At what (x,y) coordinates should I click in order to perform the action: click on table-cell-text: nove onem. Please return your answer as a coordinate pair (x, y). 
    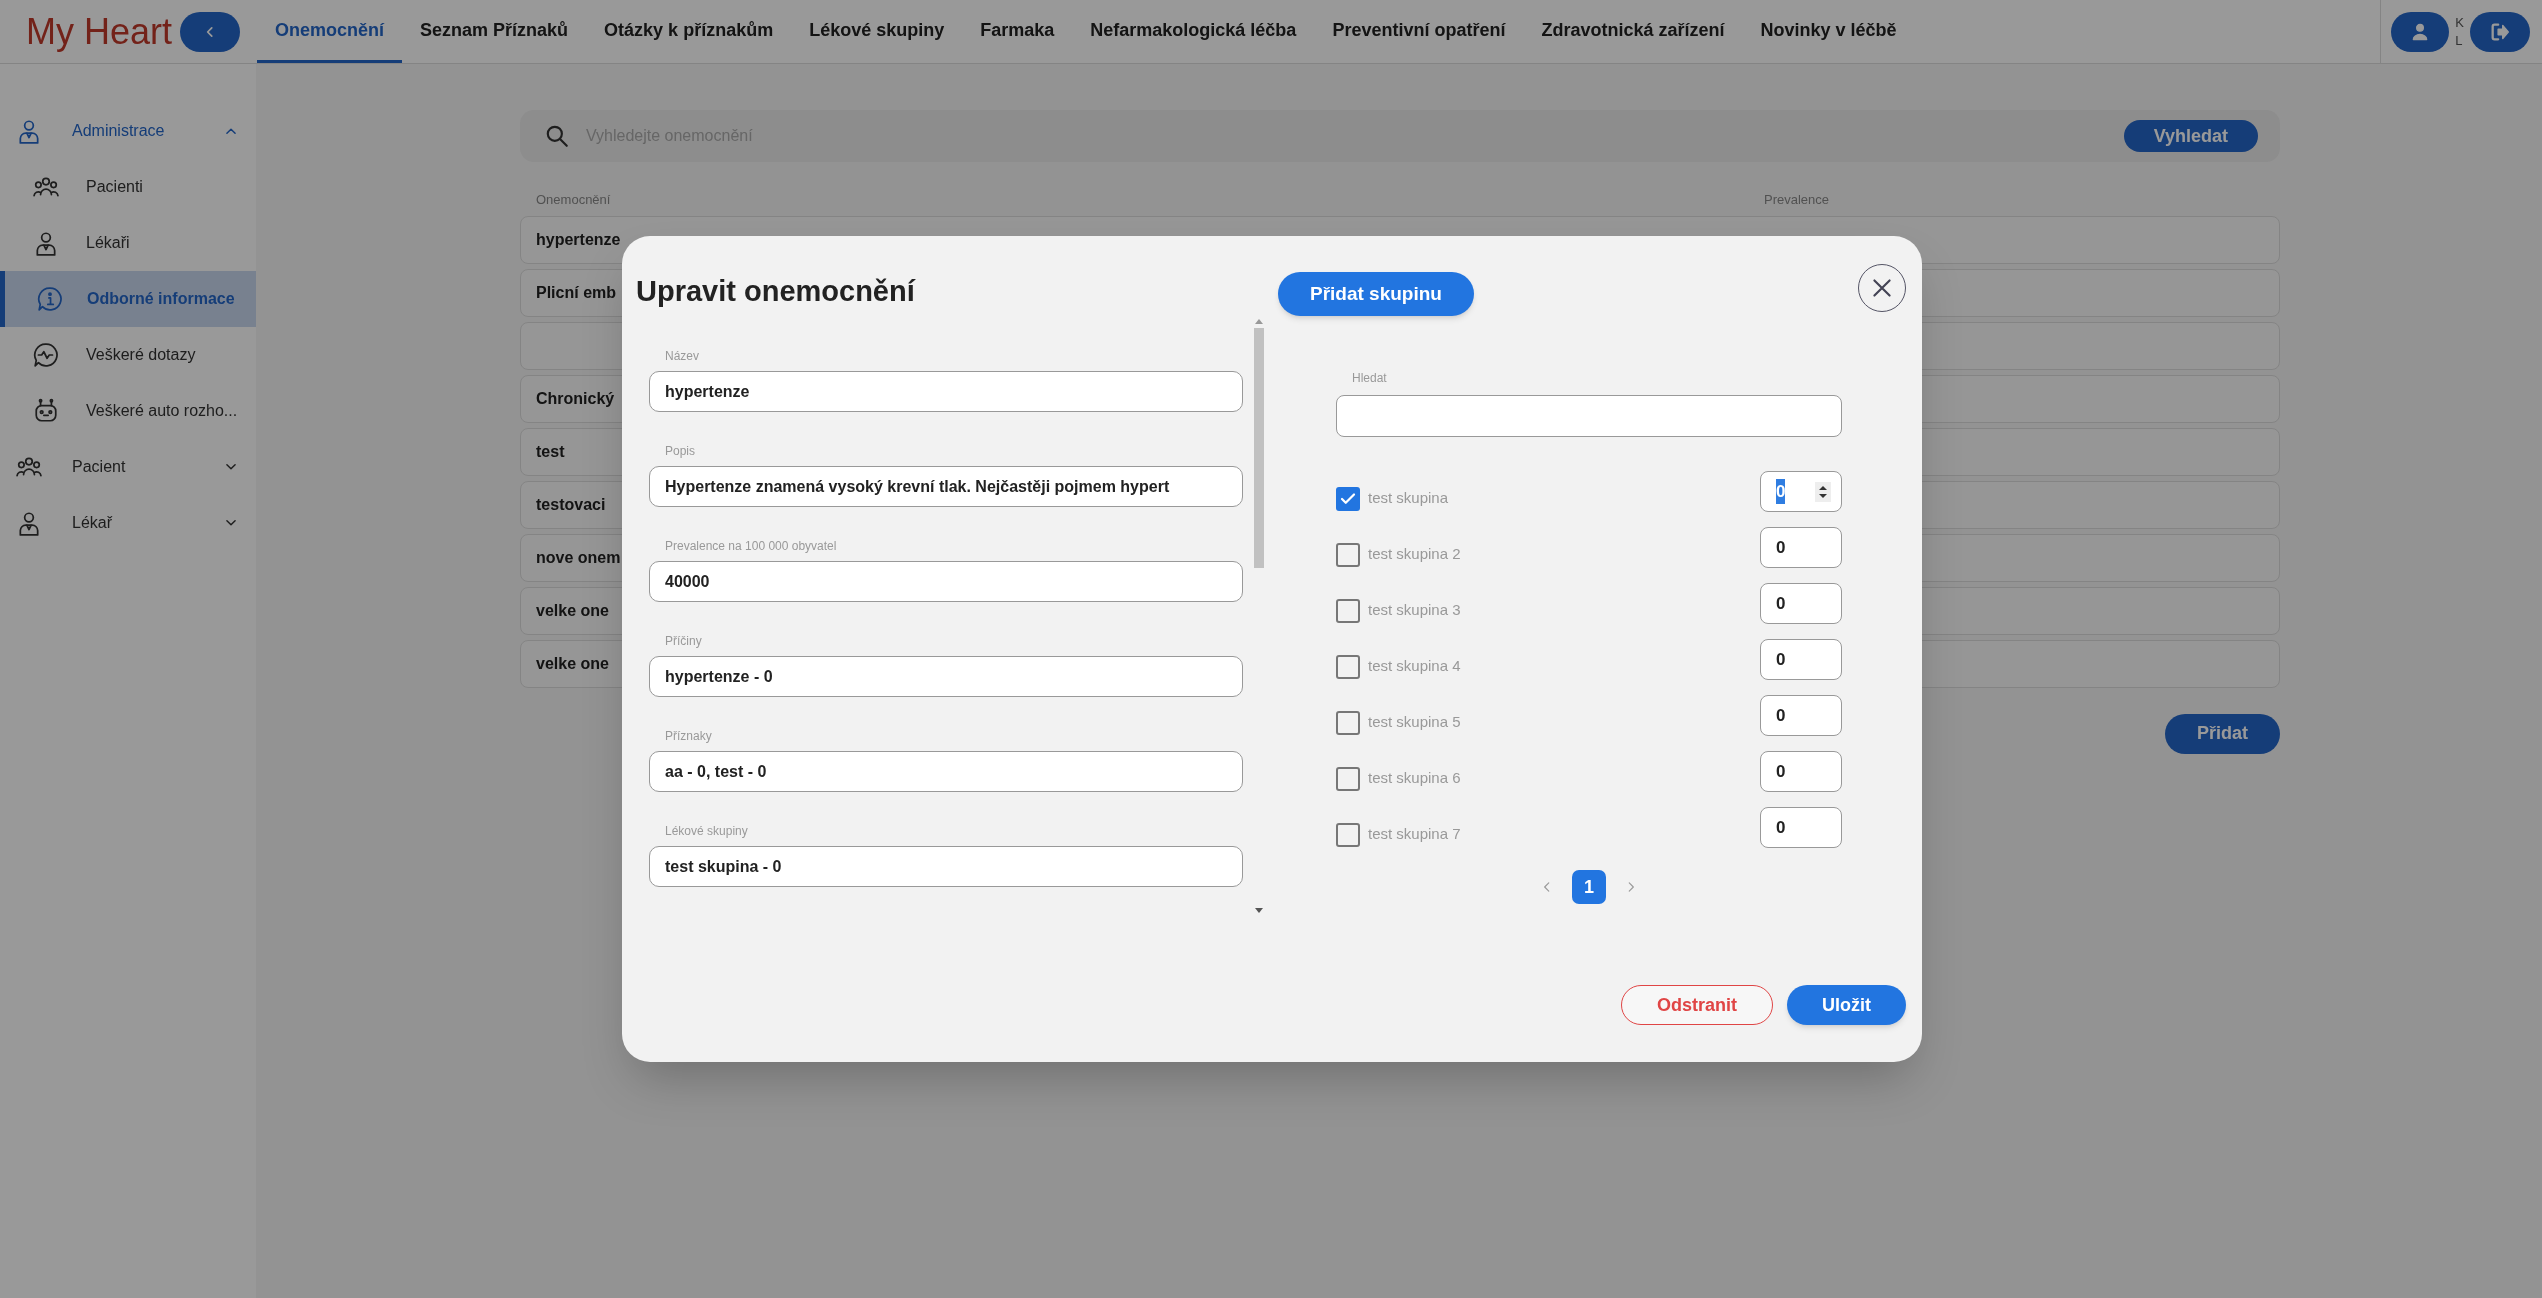
    Looking at the image, I should click on (578, 557).